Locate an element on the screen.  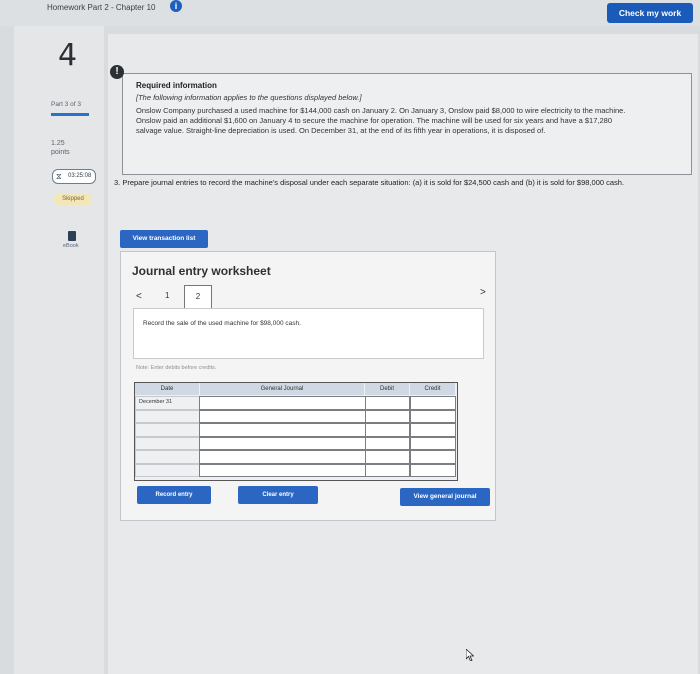
date-cell: December 31 is located at coordinates (167, 403).